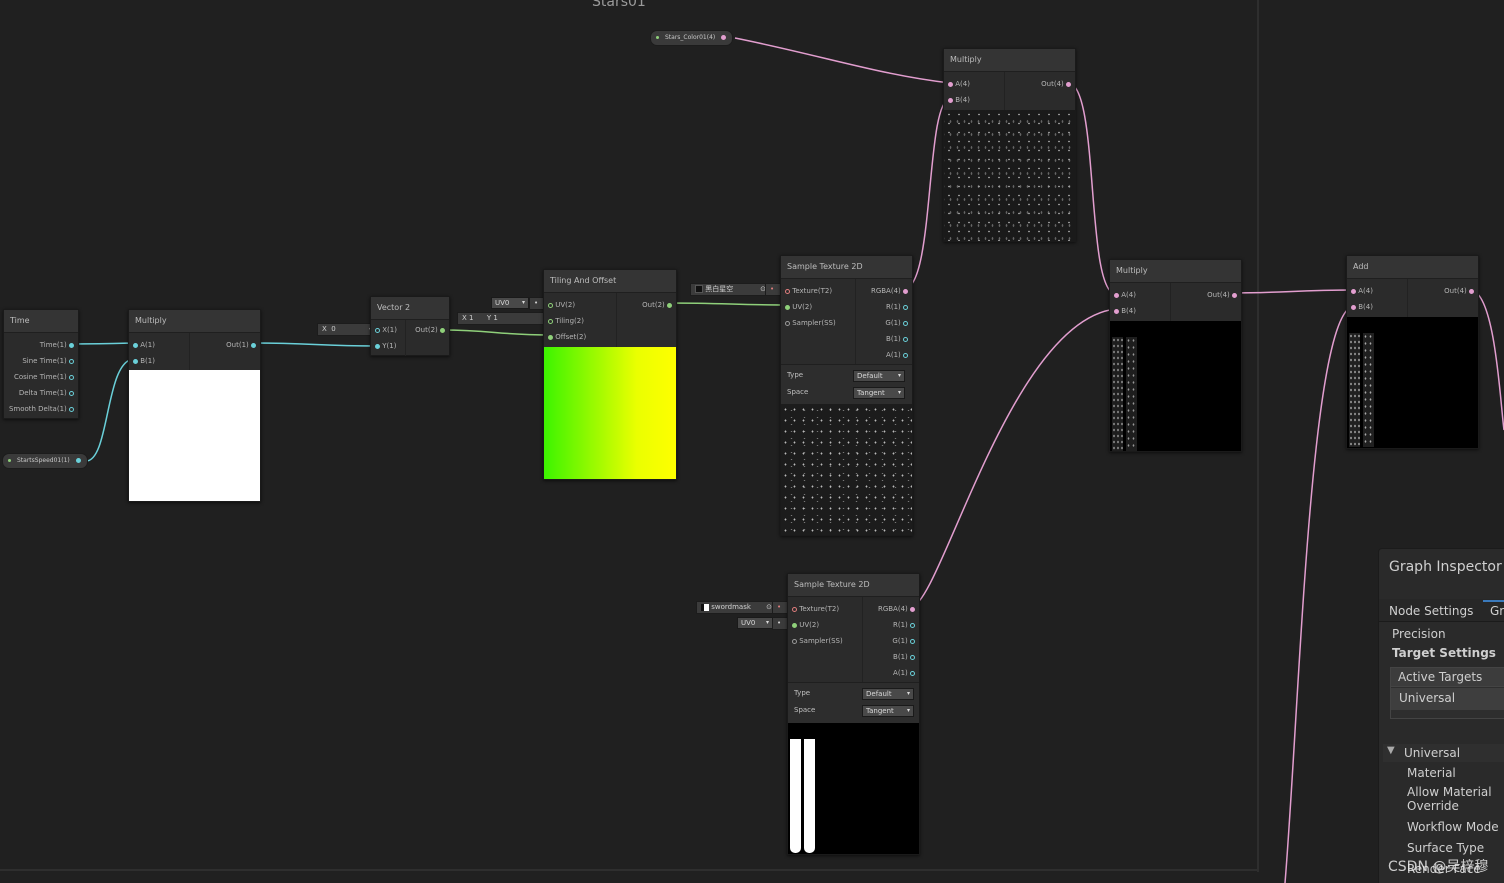 This screenshot has height=883, width=1504. I want to click on texture-connector: •, so click(773, 289).